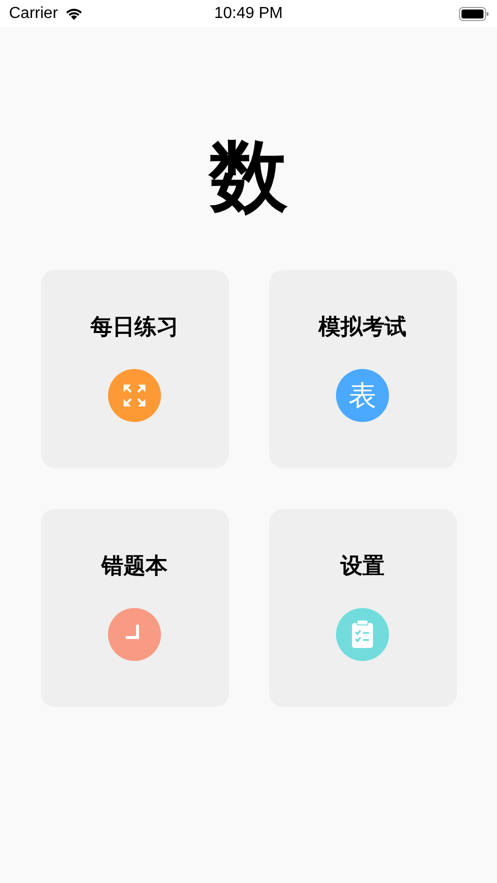 Image resolution: width=497 pixels, height=883 pixels. Describe the element at coordinates (362, 608) in the screenshot. I see `menu-card: 设置` at that location.